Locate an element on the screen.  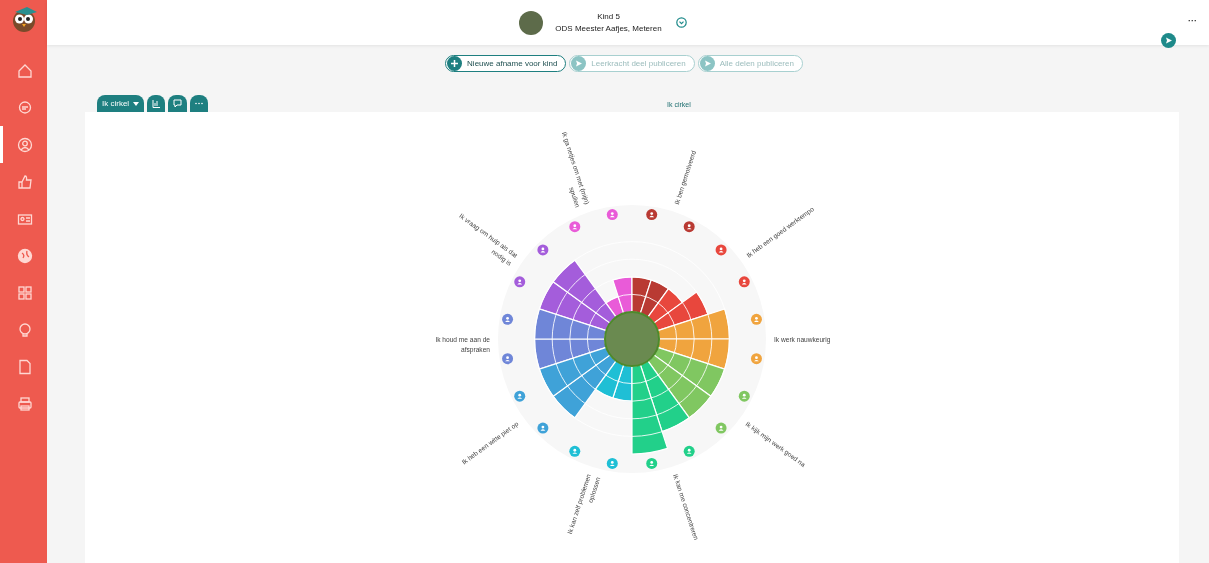
more-tab is located at coordinates (199, 103).